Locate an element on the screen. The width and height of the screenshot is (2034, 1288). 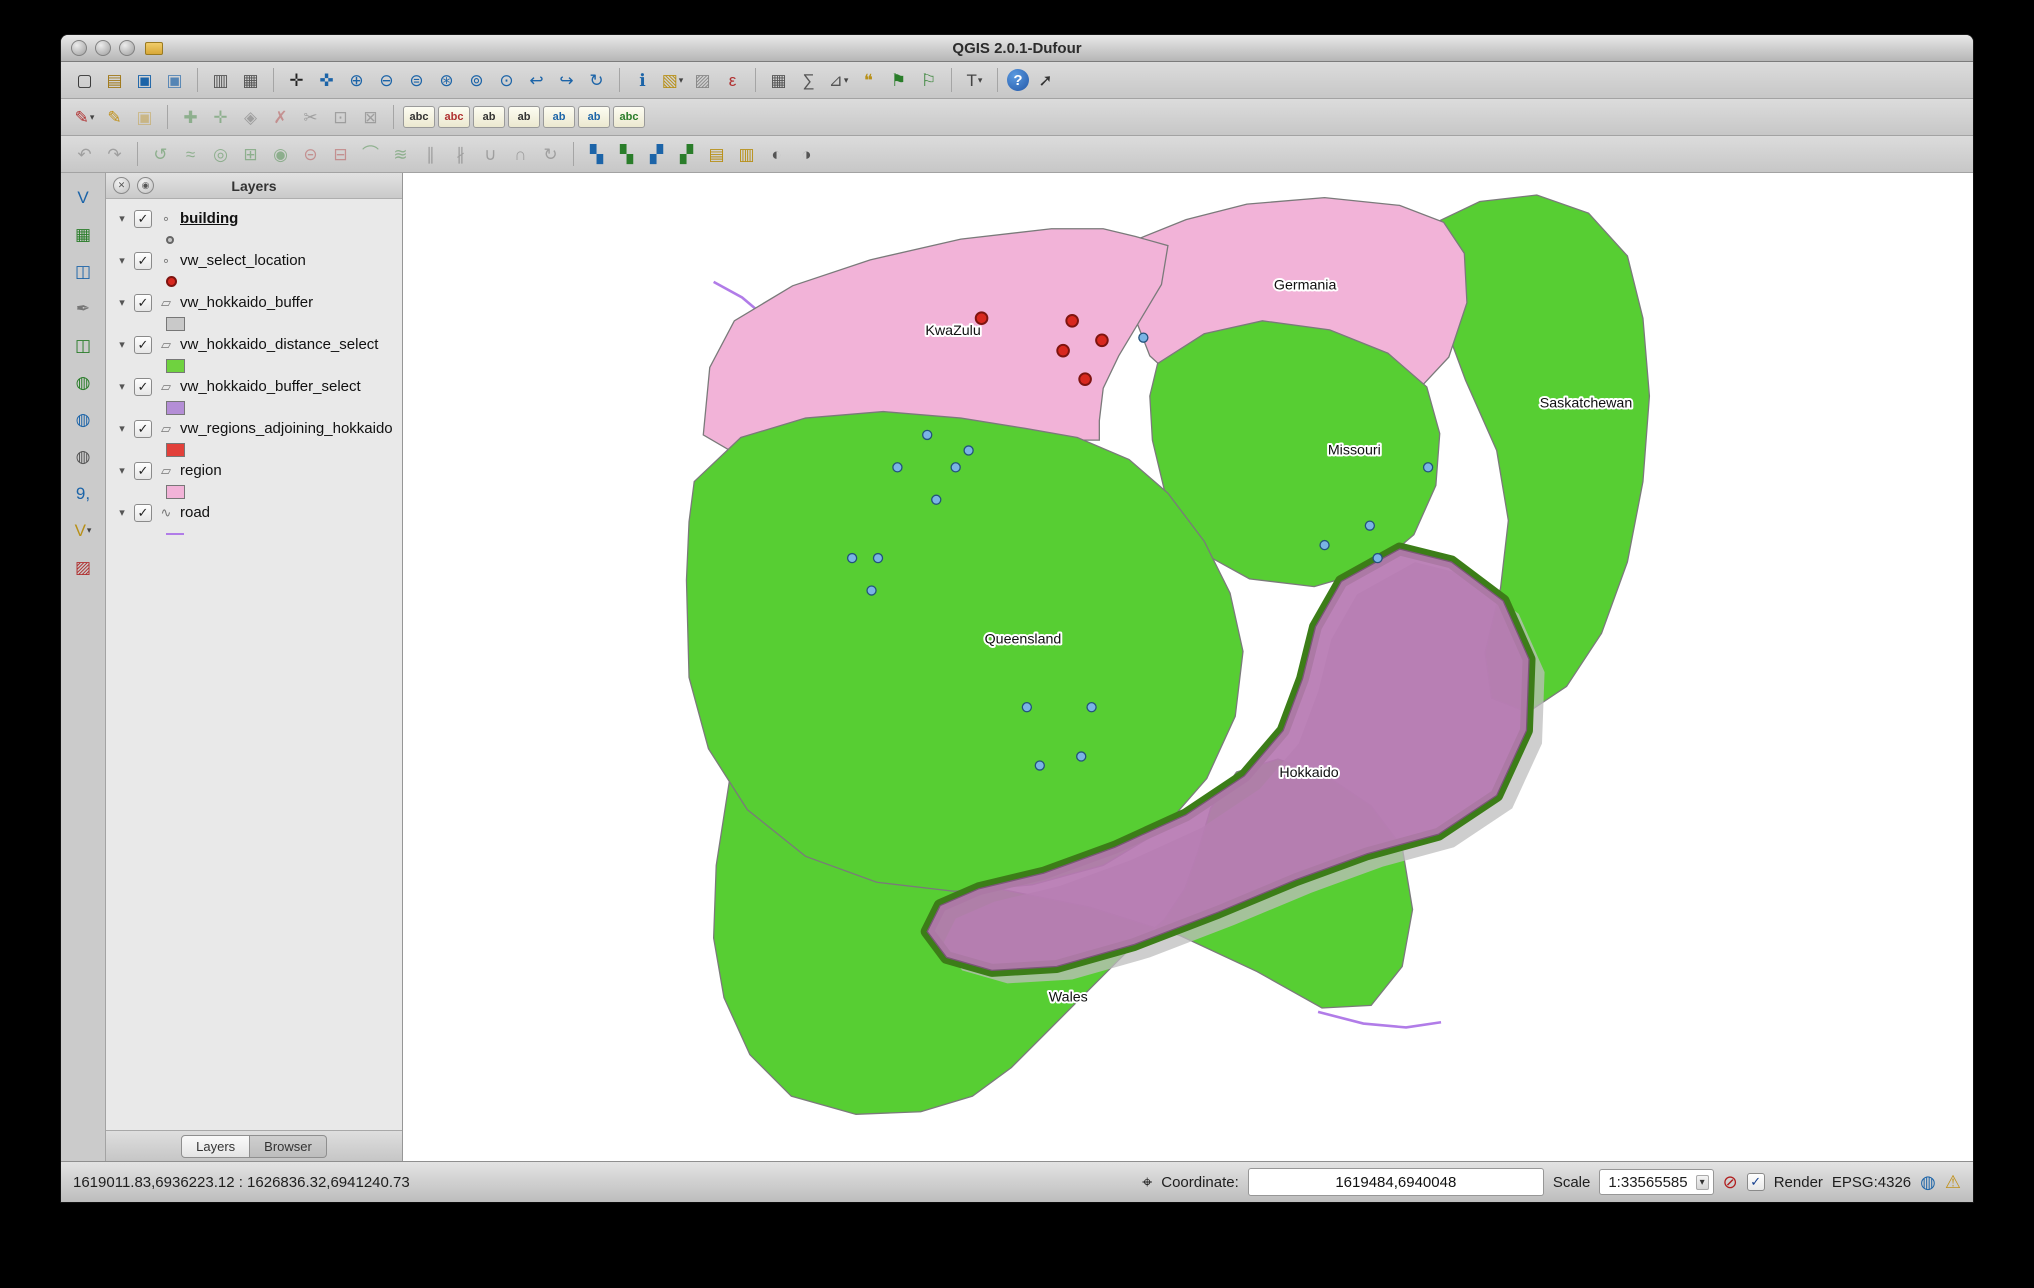
layer-item-vw_hokkaido_buffer: ▾ ✓ ▱ vw_hokkaido_buffer is located at coordinates (254, 302).